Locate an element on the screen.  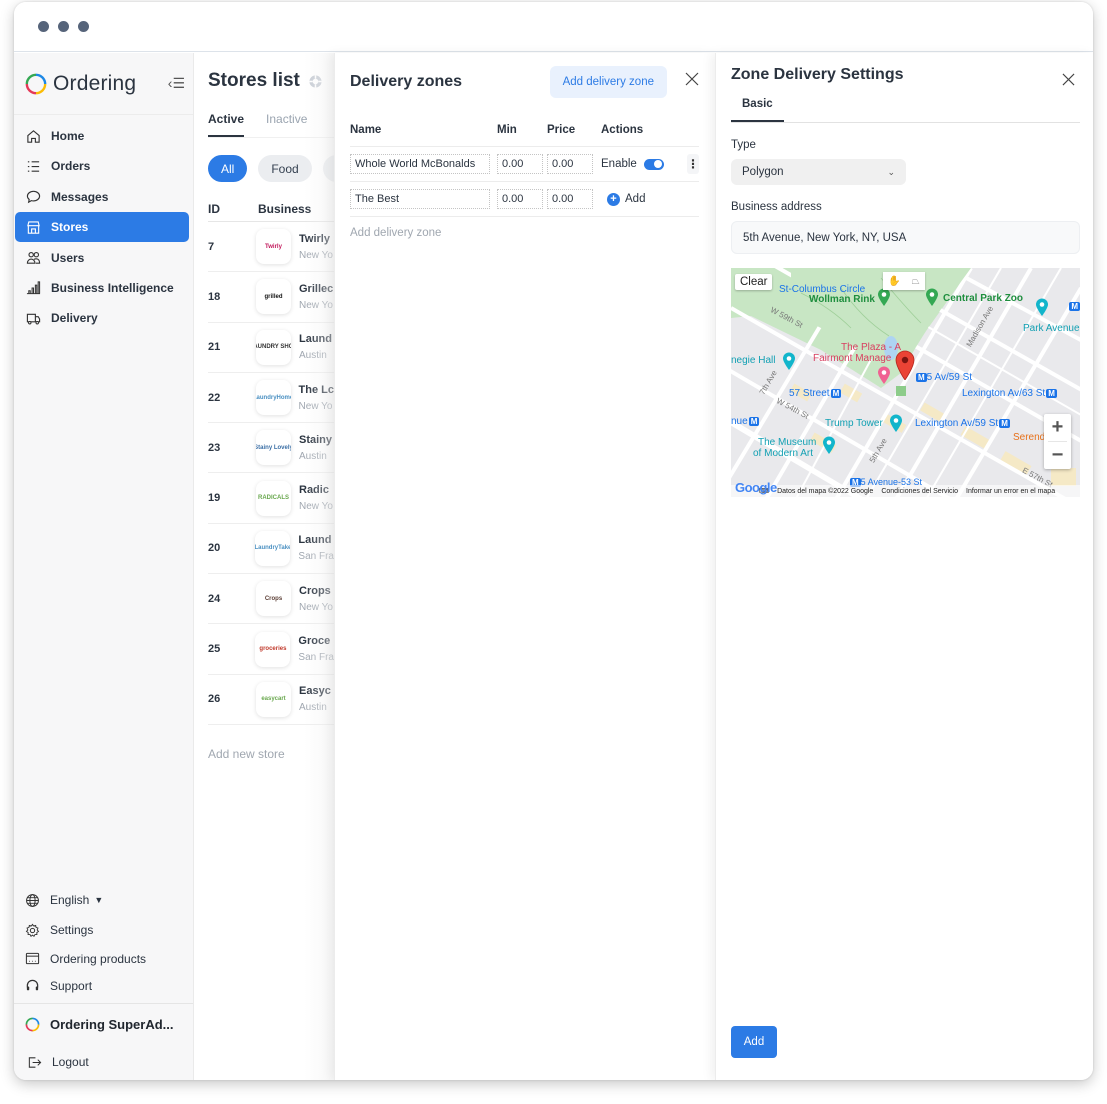
store-id: 19 is located at coordinates (214, 498).